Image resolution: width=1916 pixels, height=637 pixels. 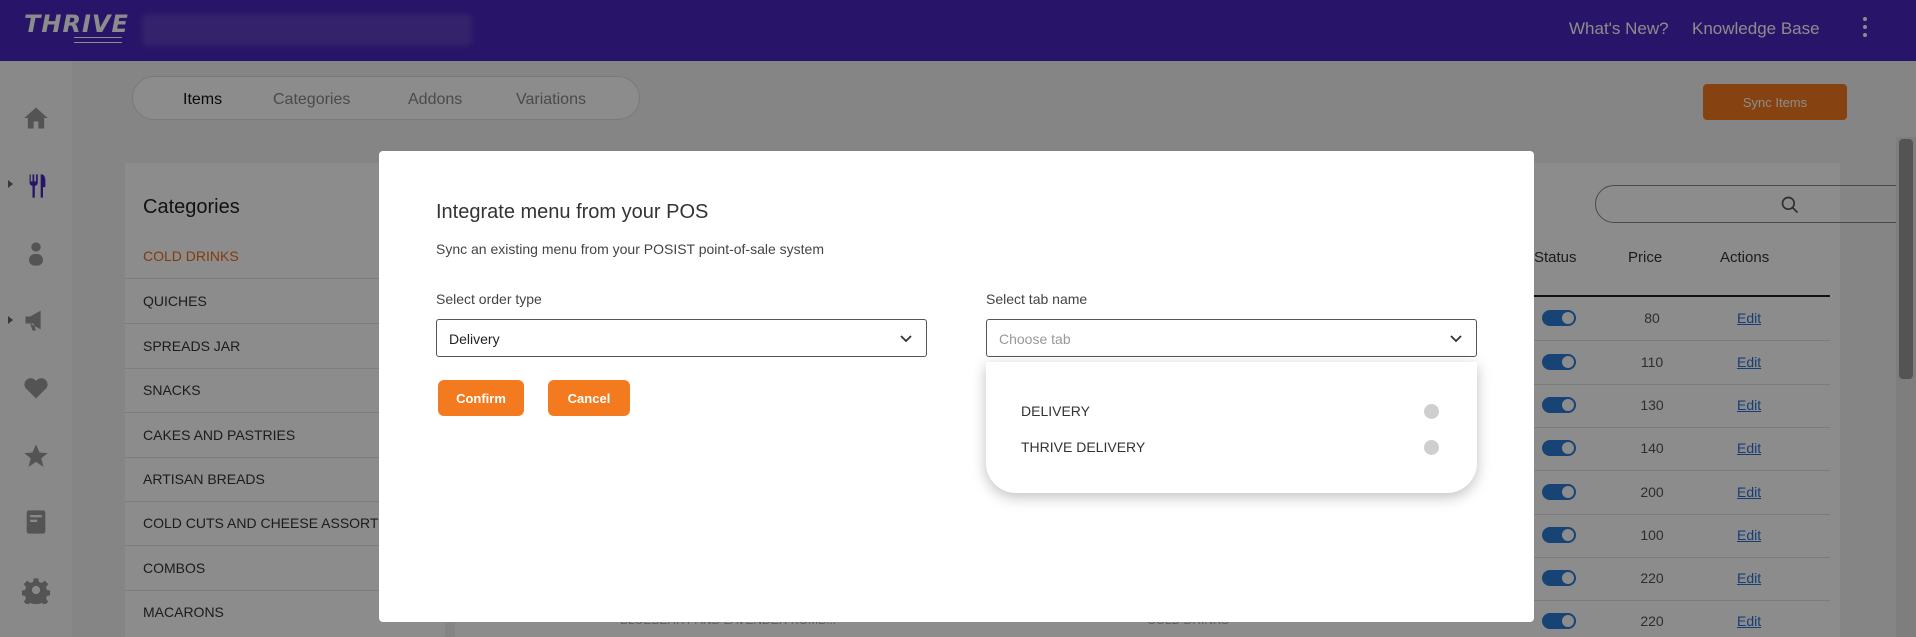 What do you see at coordinates (589, 398) in the screenshot?
I see `cancel-button: Cancel` at bounding box center [589, 398].